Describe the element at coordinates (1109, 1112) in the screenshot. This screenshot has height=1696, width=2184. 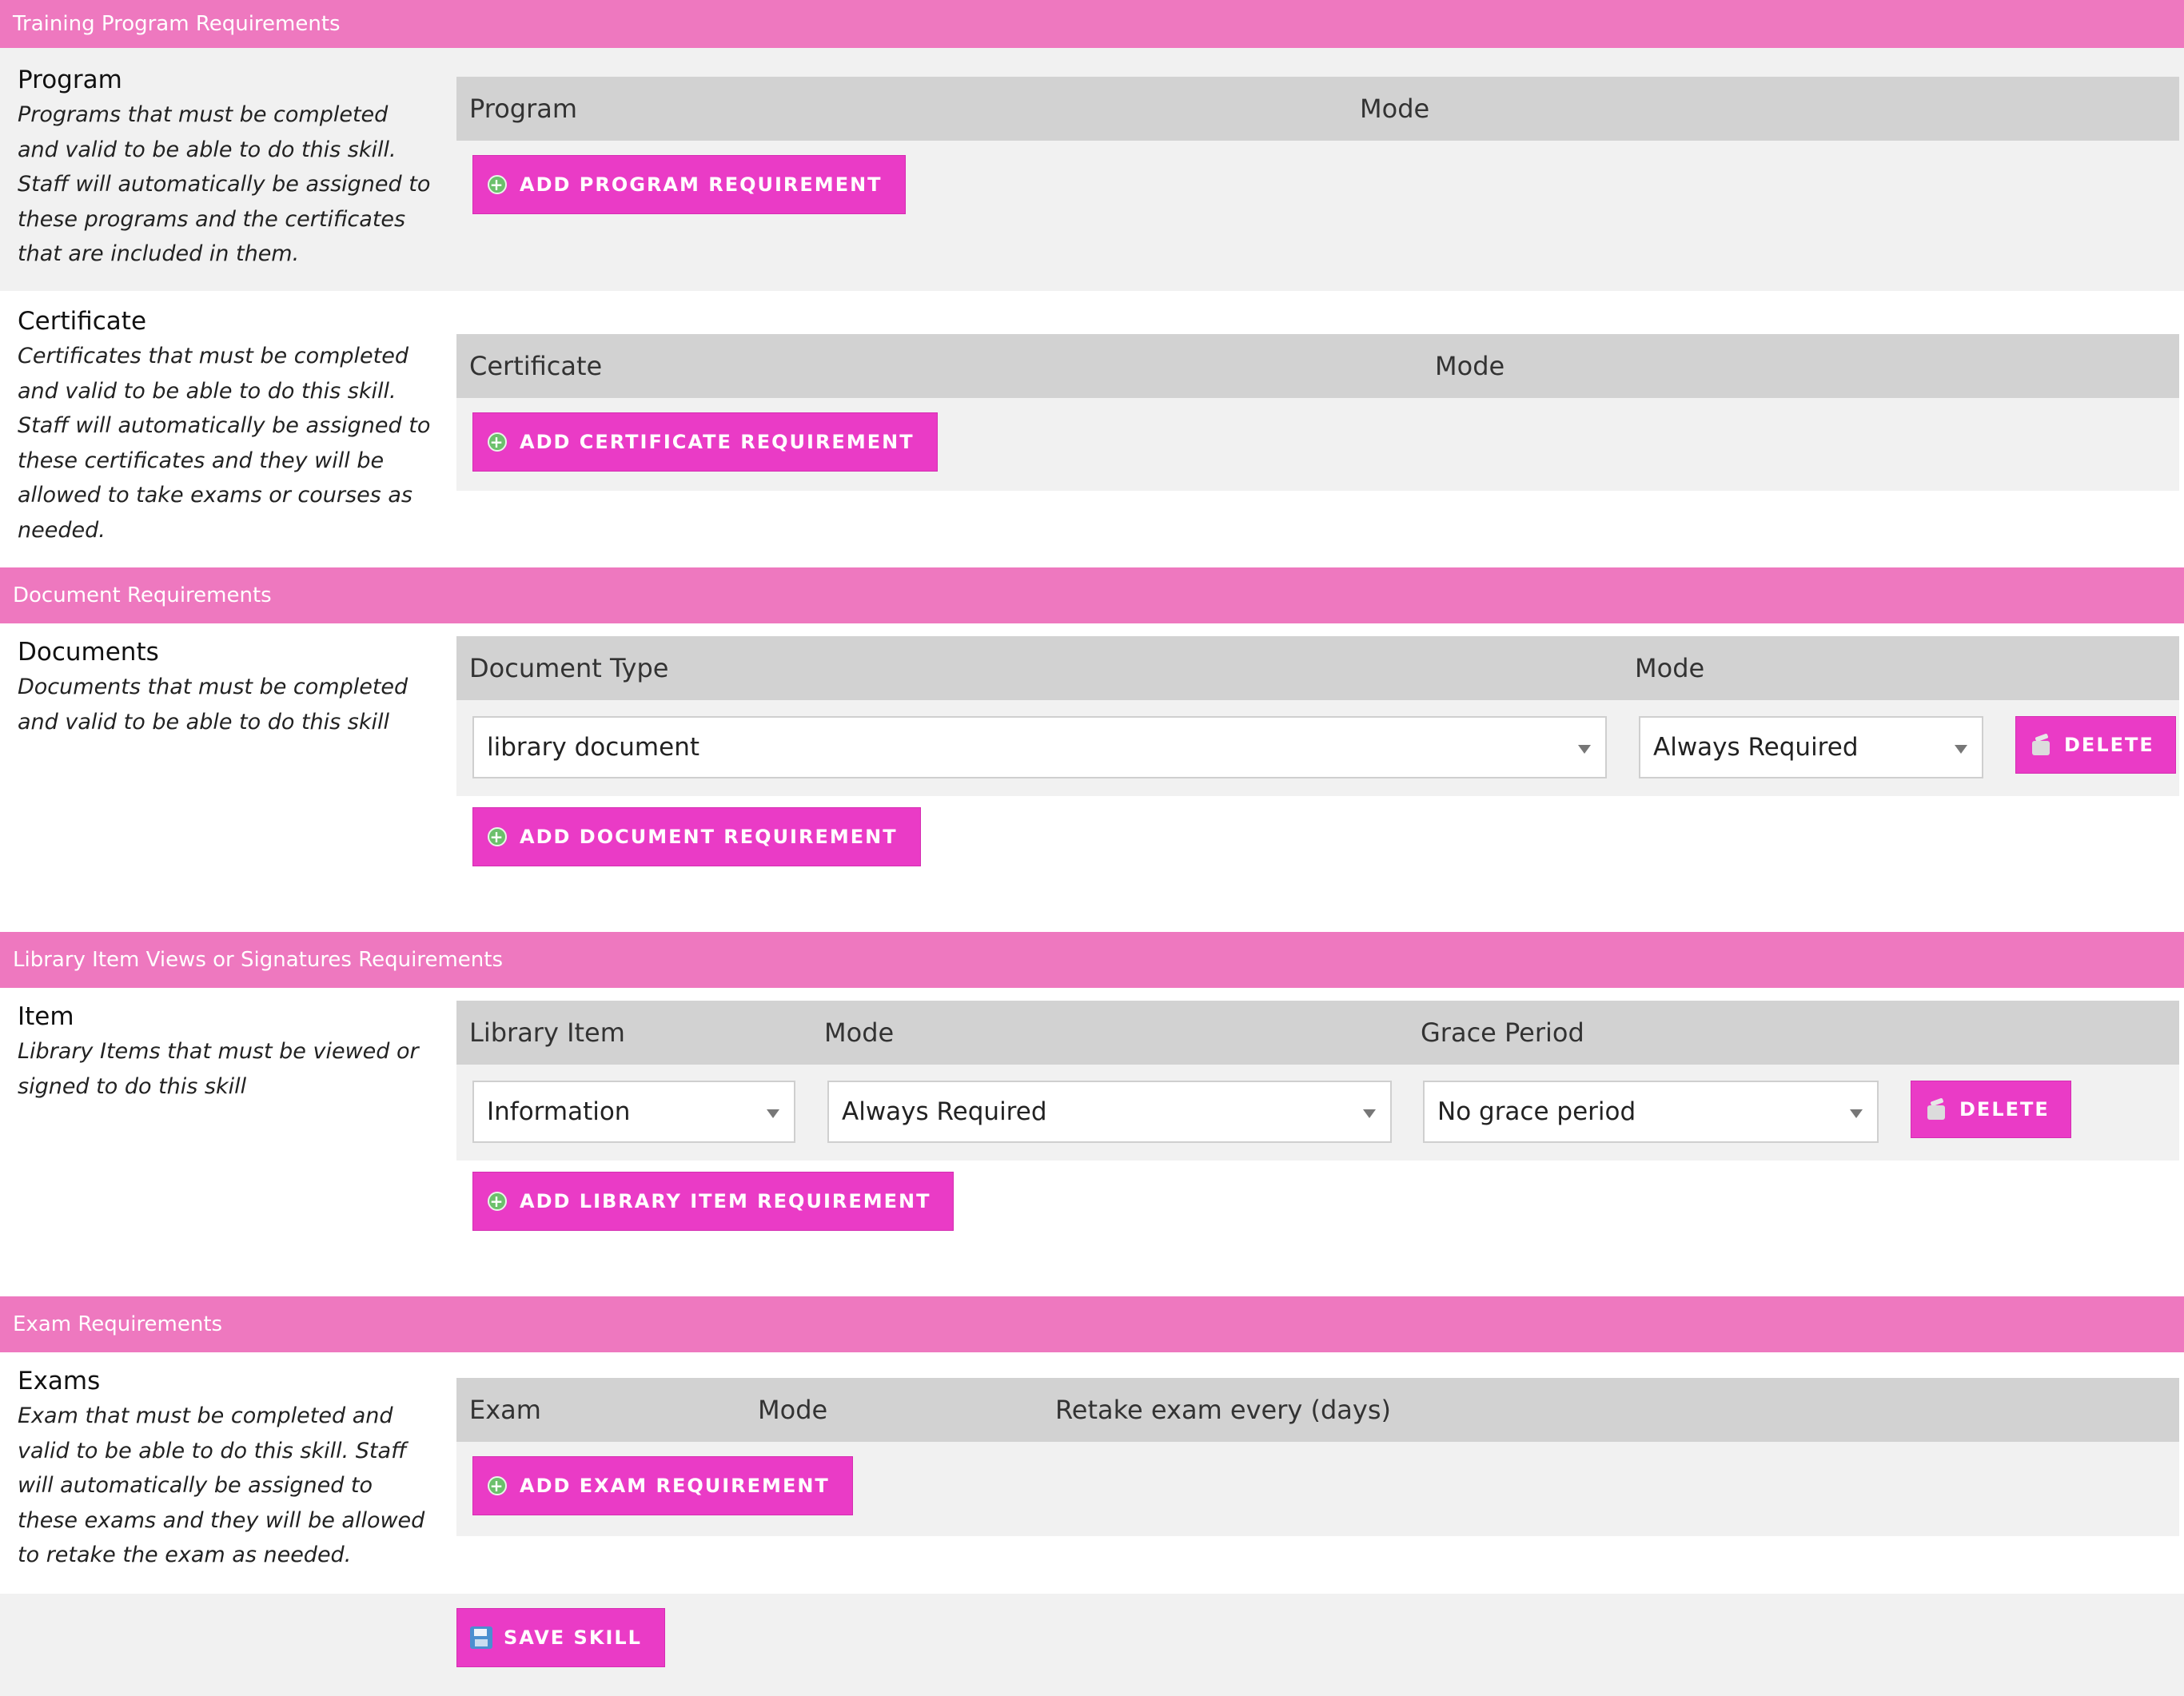
I see `library-mode-select: Always Required` at that location.